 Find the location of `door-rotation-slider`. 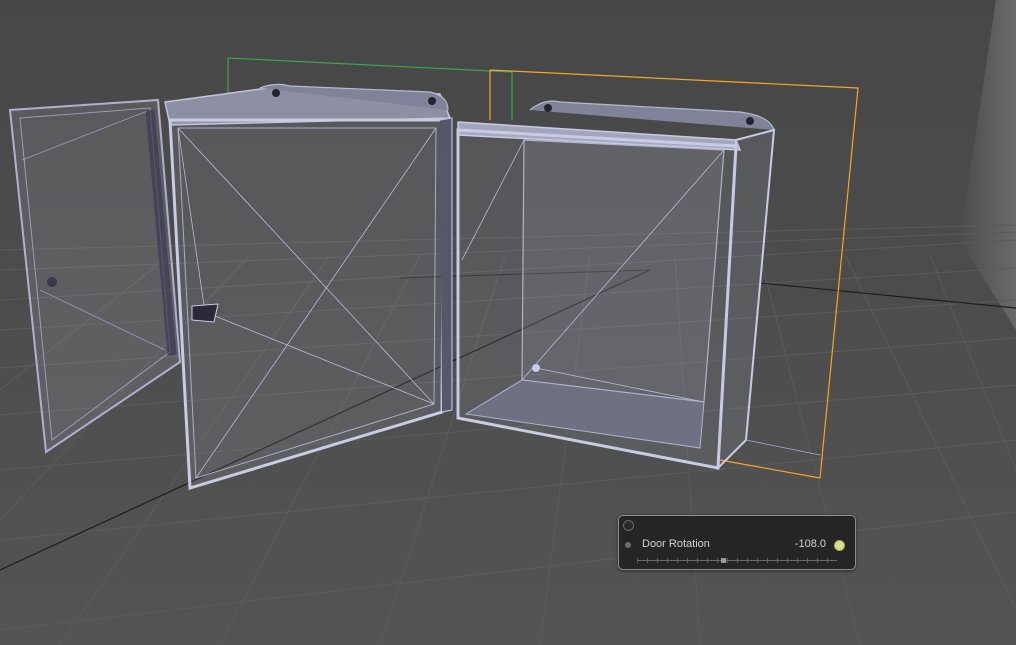

door-rotation-slider is located at coordinates (737, 561).